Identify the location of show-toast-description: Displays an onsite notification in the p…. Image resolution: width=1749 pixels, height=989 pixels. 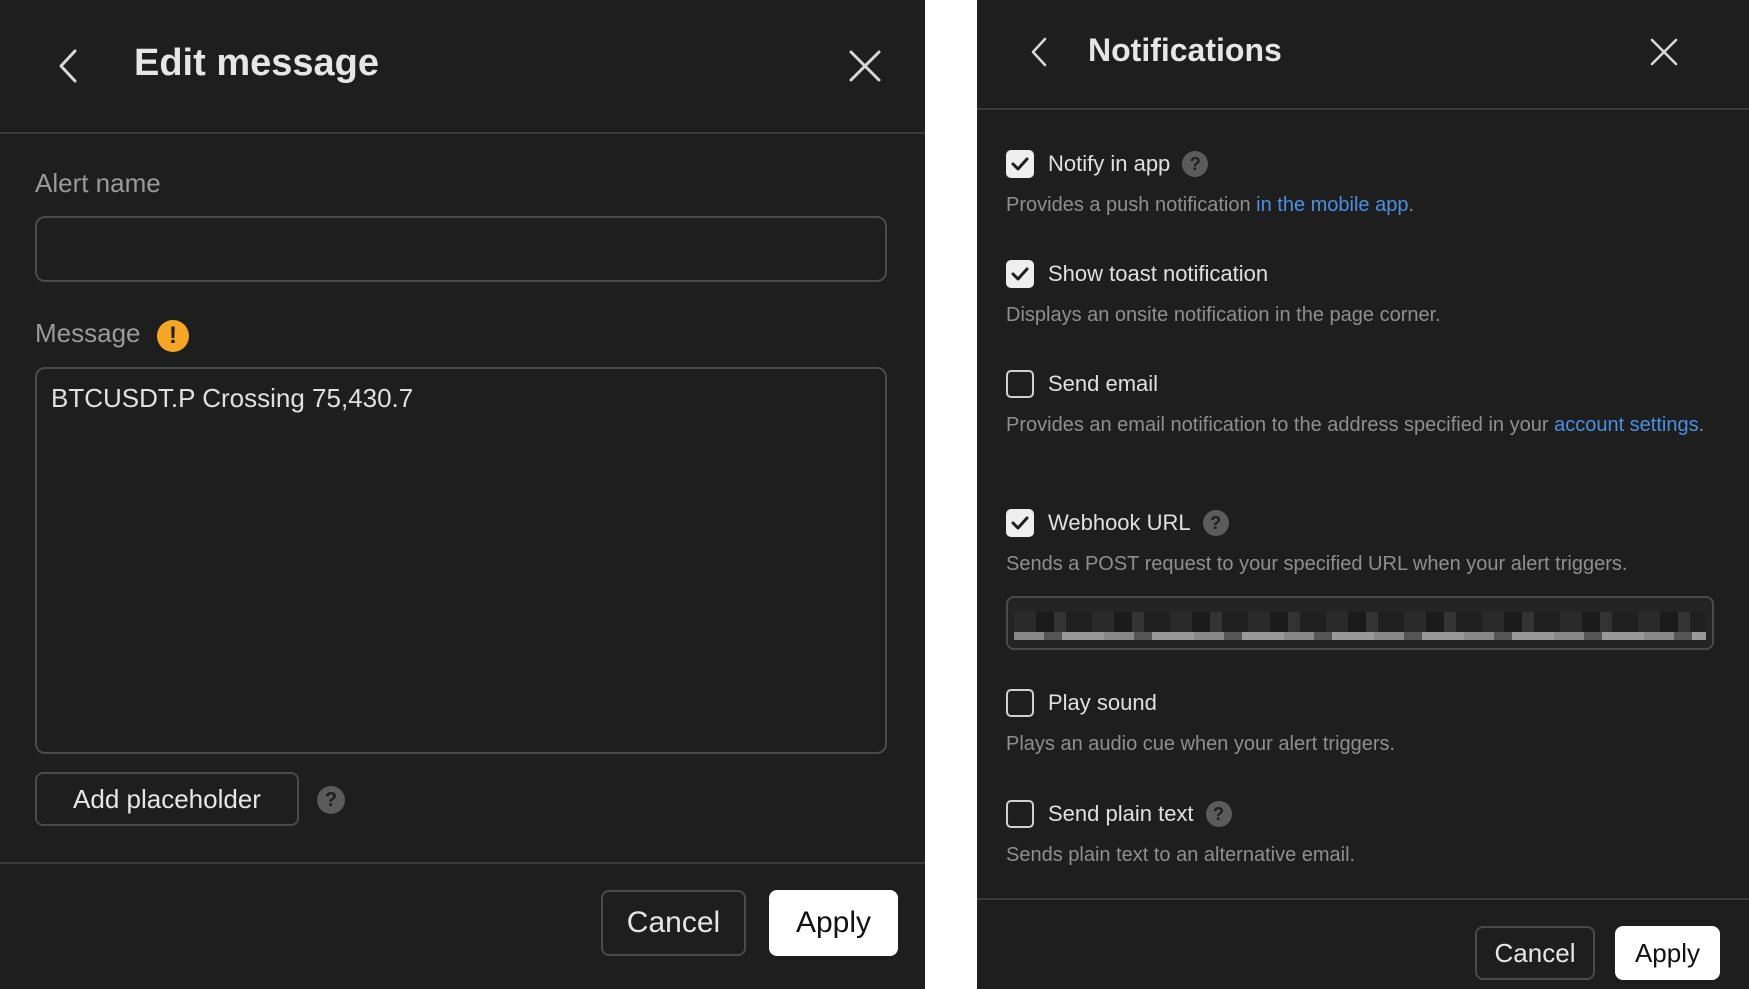
(1223, 315).